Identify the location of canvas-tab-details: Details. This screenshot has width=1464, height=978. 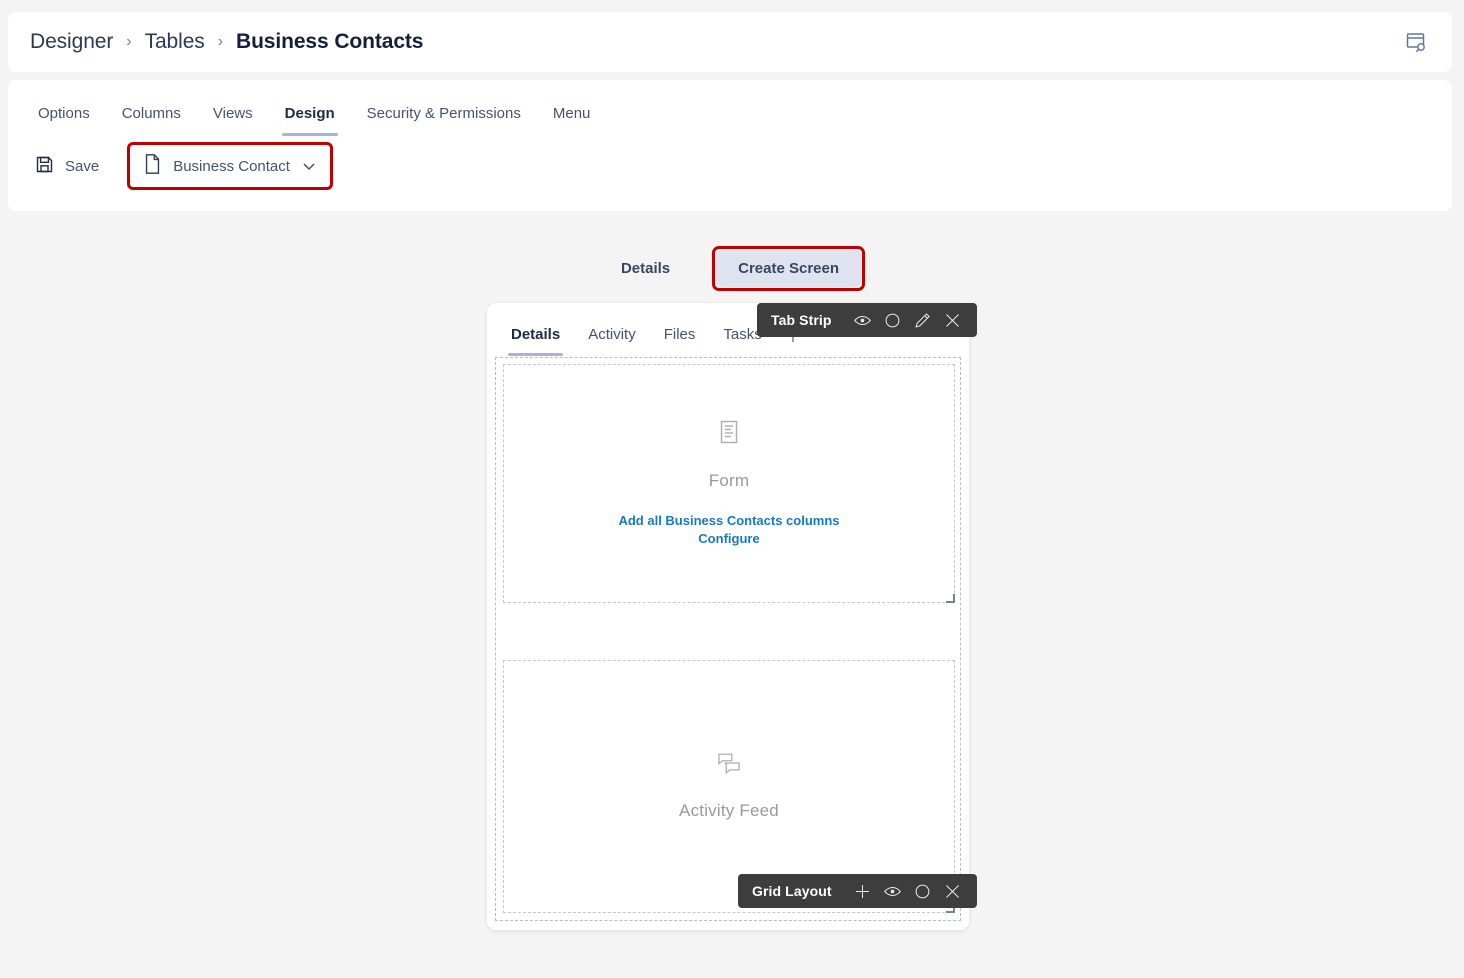
(535, 338).